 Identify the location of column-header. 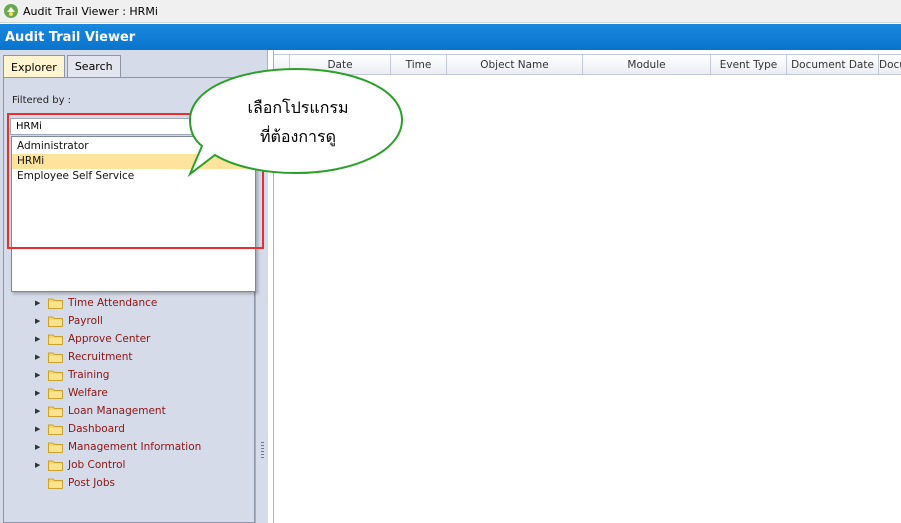
(282, 65).